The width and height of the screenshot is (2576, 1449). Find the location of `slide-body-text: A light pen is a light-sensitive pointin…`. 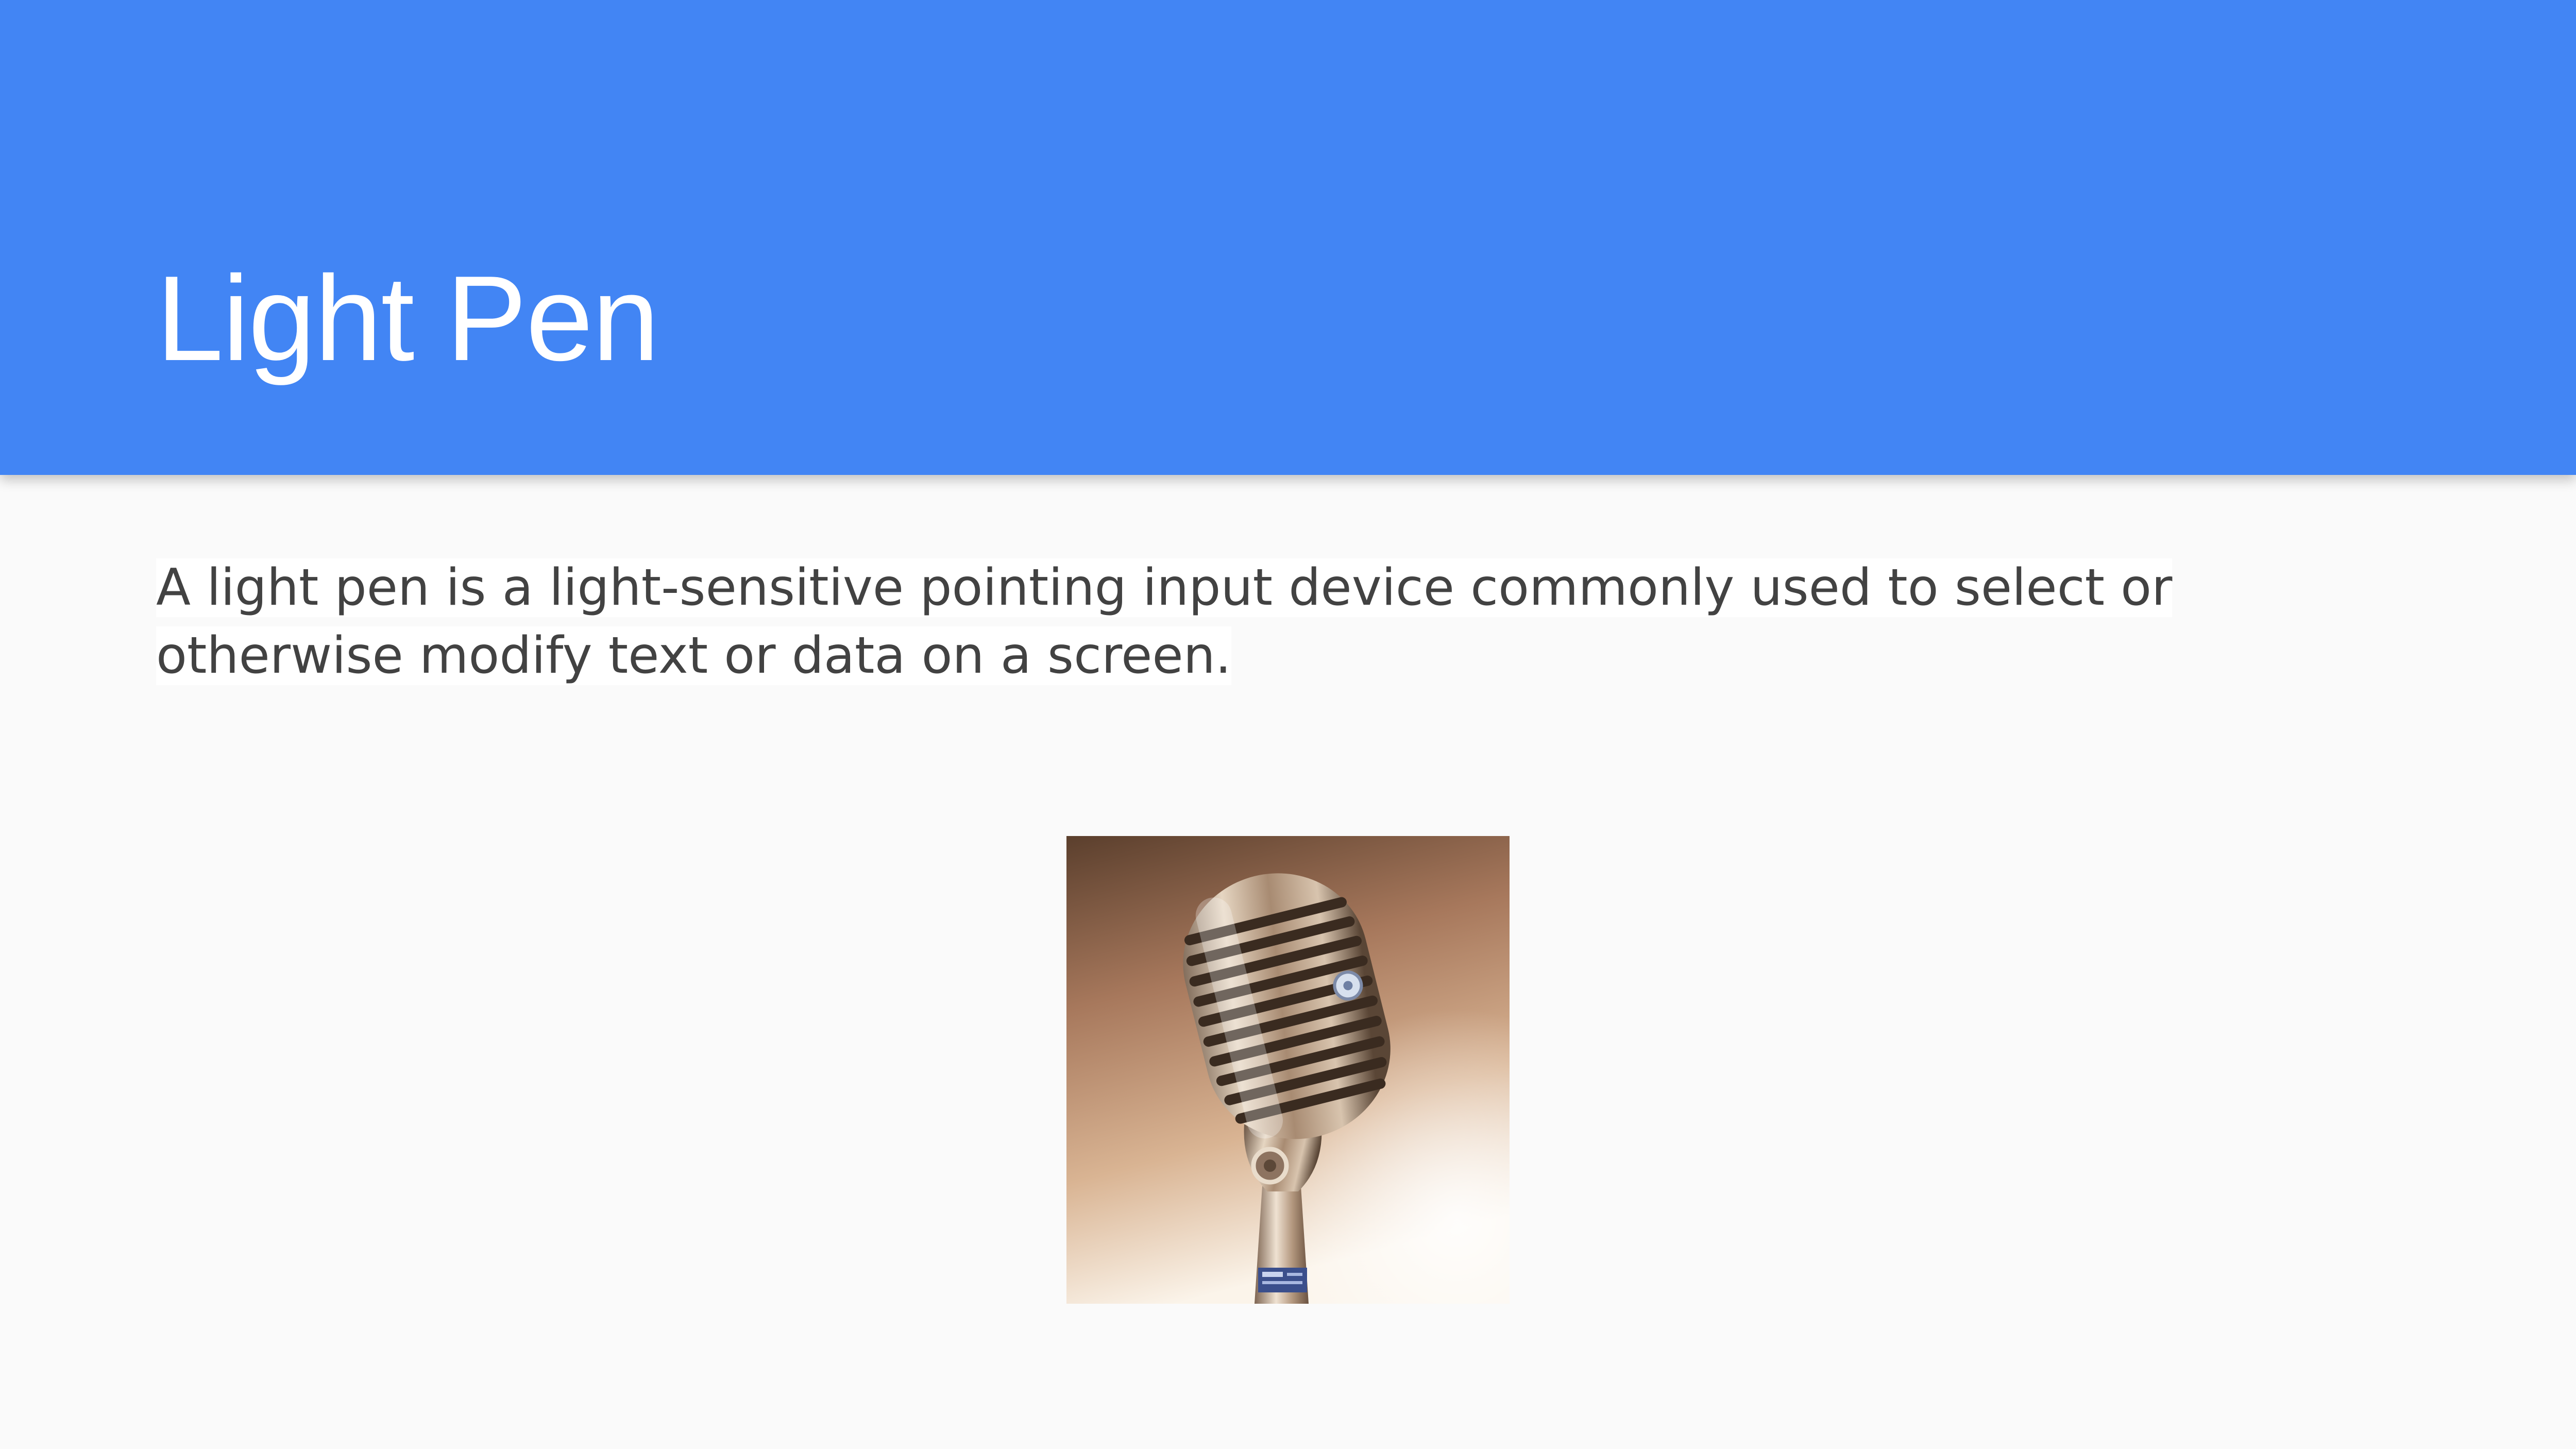

slide-body-text: A light pen is a light-sensitive pointin… is located at coordinates (1263, 622).